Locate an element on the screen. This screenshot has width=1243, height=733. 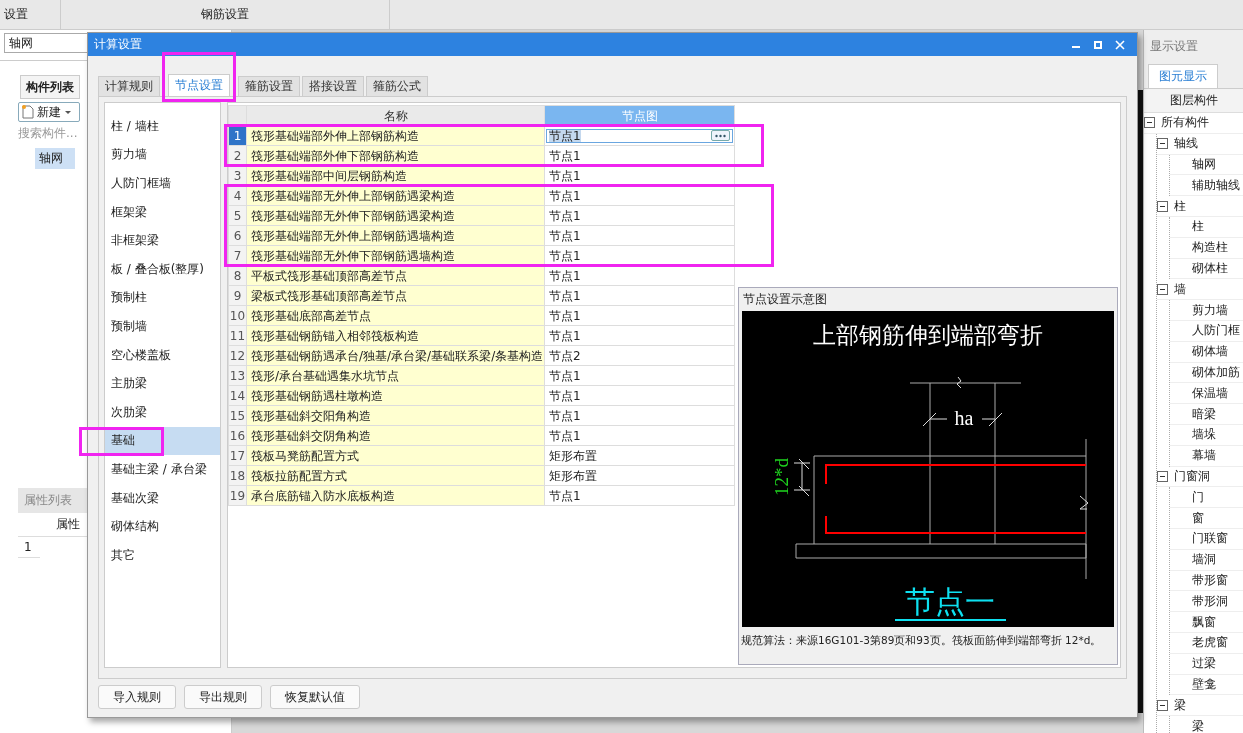
tree-item: 带形窗 is located at coordinates (1210, 580).